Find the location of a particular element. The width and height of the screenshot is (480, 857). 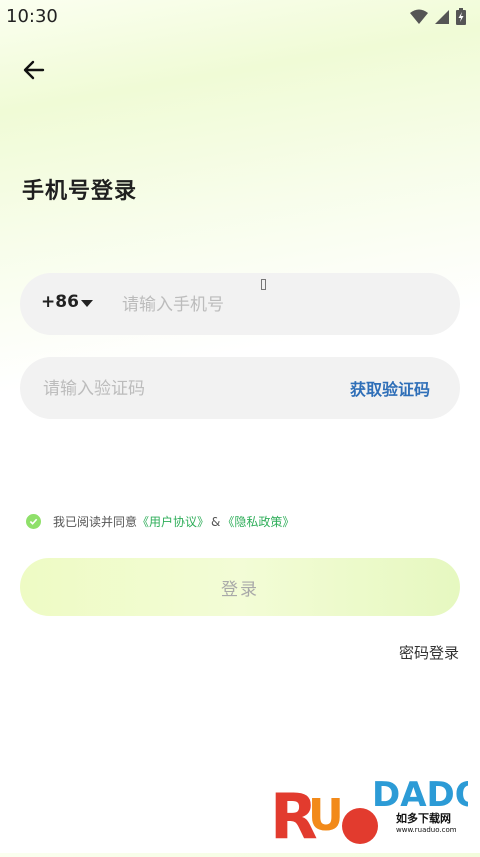

check-icon is located at coordinates (33, 521).